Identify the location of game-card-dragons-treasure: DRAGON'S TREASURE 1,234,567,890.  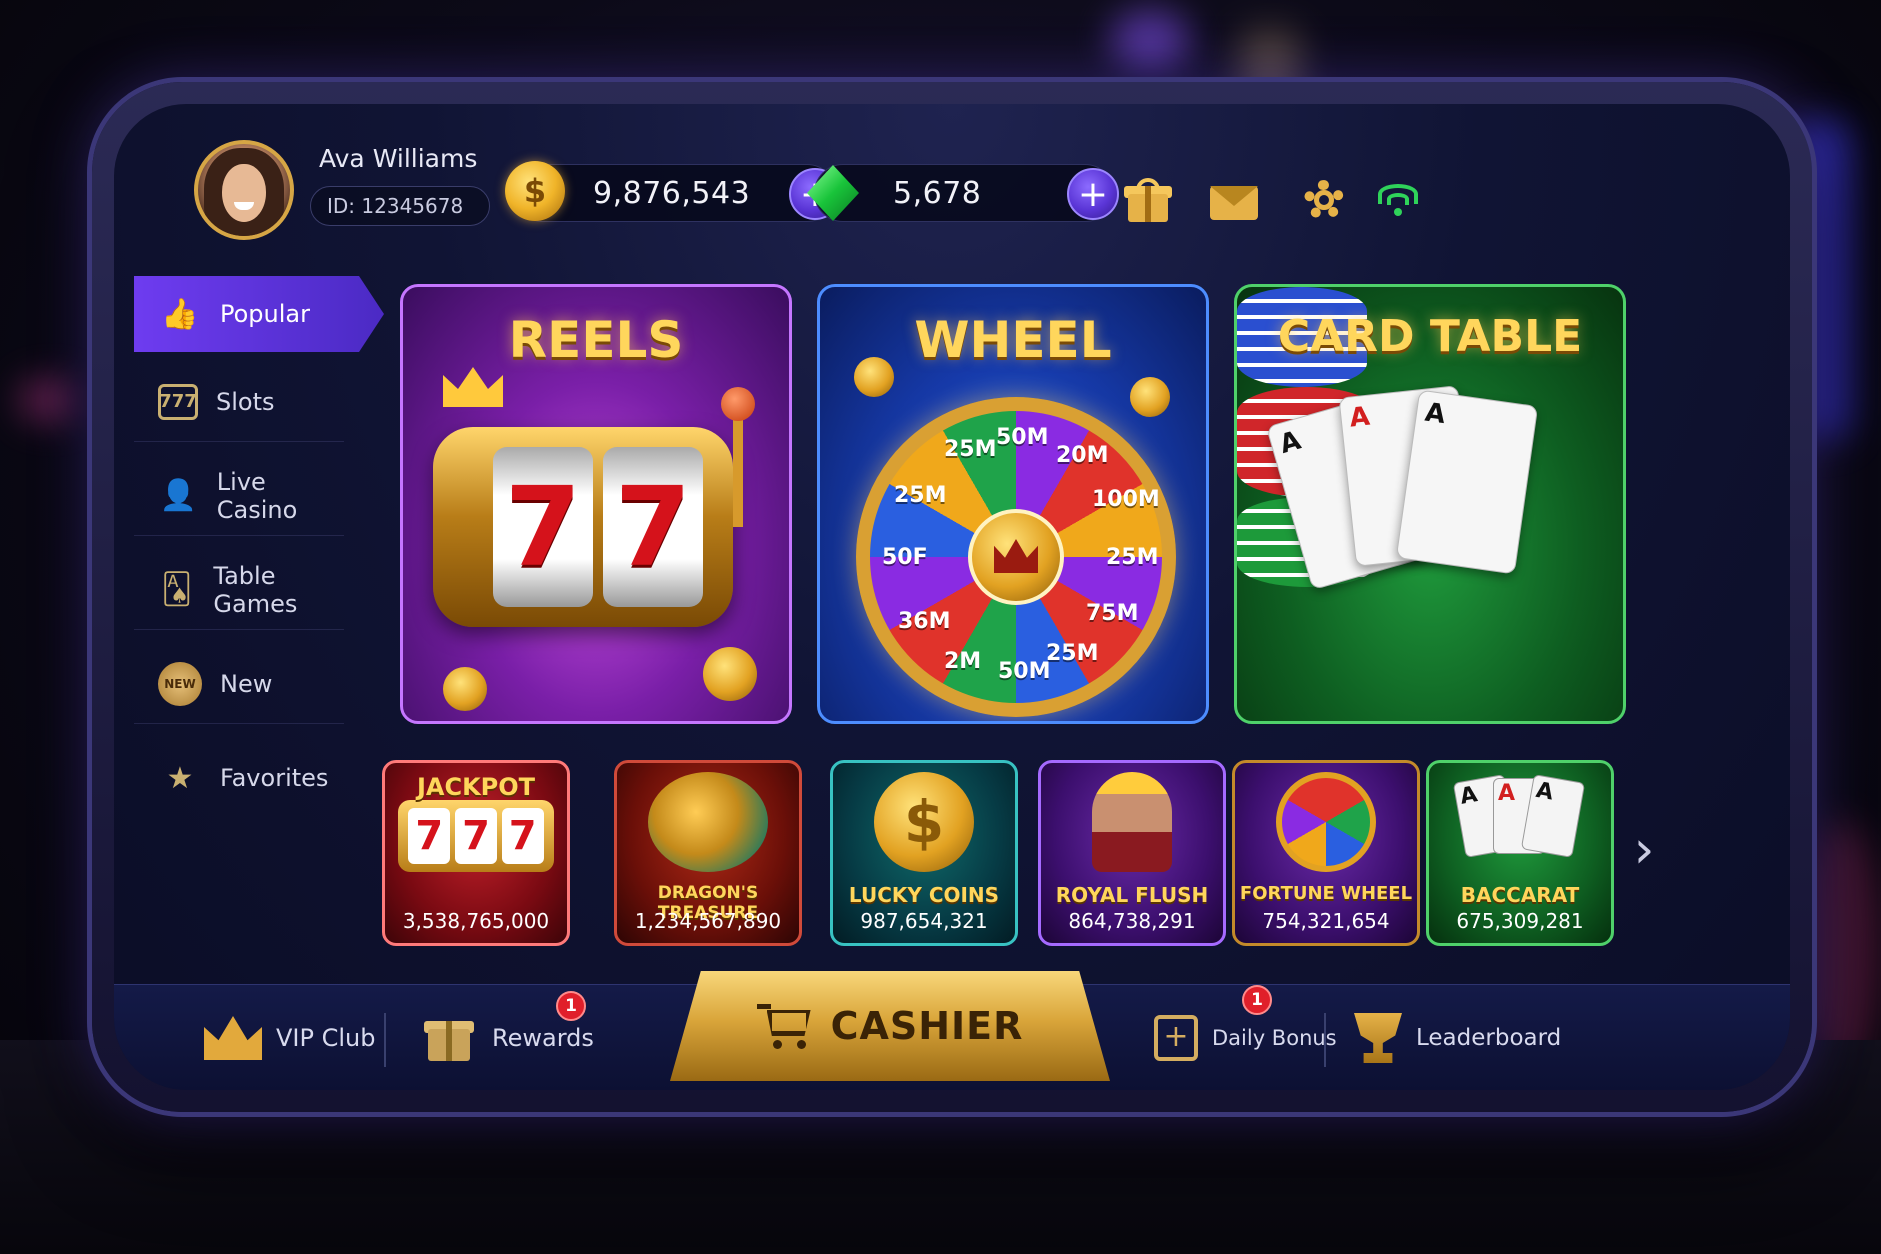
(708, 853).